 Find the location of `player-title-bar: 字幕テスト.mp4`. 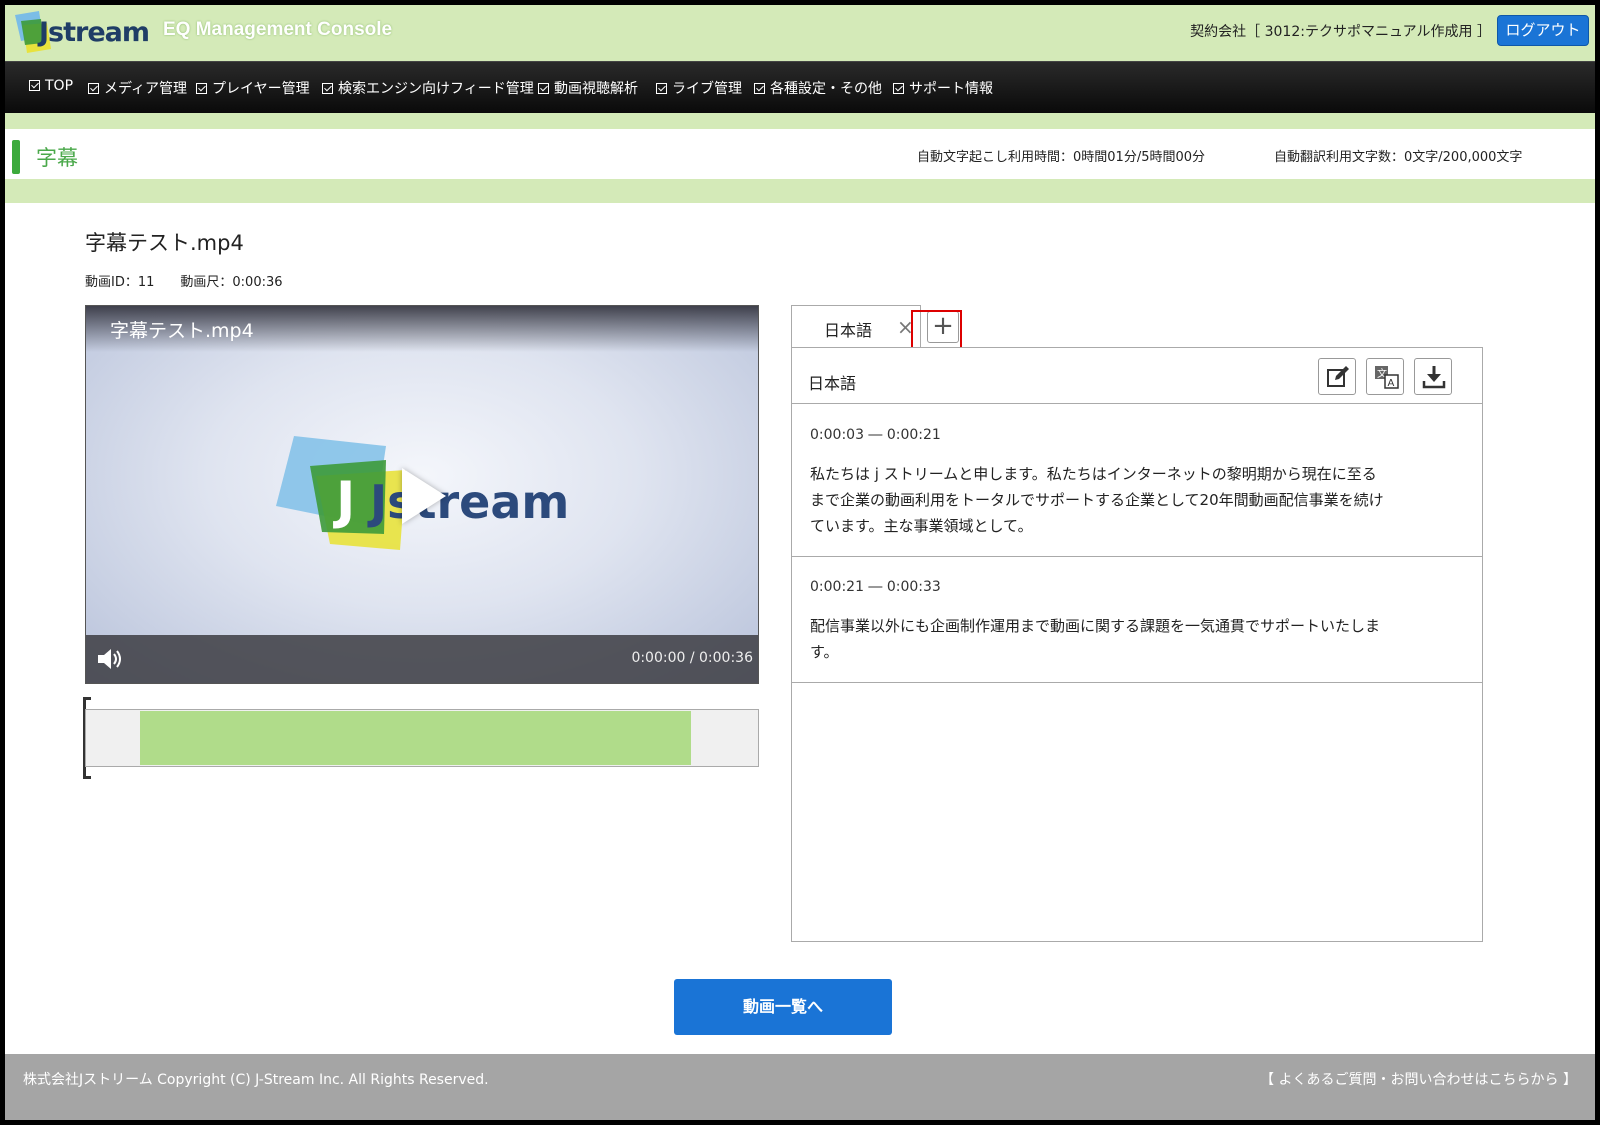

player-title-bar: 字幕テスト.mp4 is located at coordinates (422, 329).